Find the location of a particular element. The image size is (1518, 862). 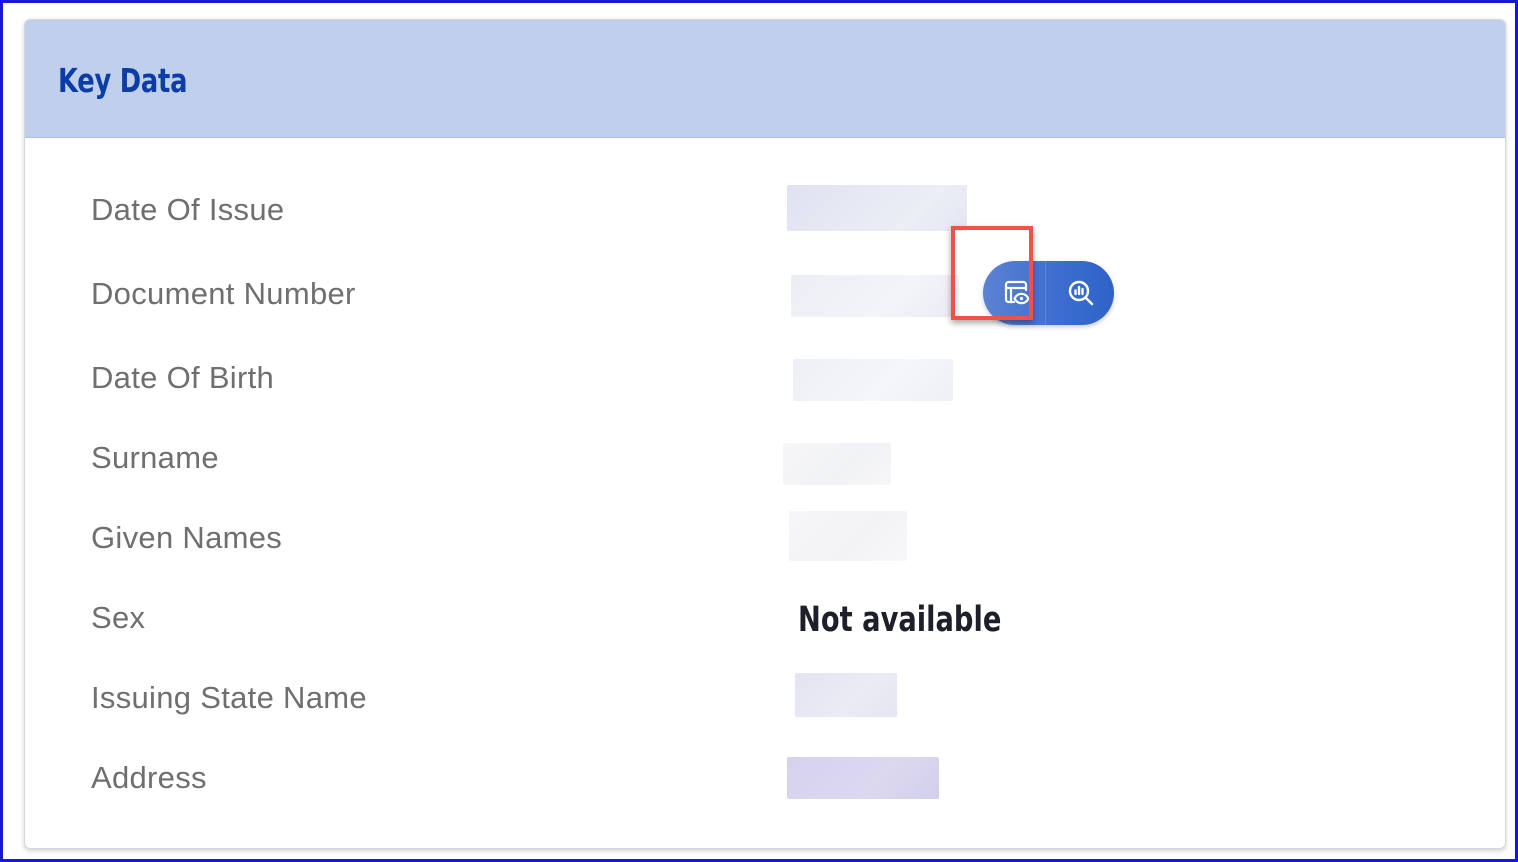

field-value-sex: Not available is located at coordinates (900, 620).